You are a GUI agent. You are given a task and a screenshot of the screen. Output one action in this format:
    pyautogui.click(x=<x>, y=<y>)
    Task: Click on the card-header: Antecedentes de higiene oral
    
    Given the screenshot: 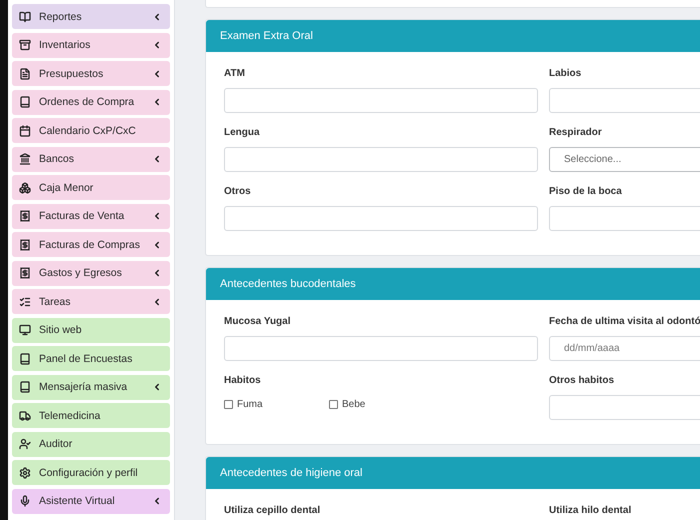 What is the action you would take?
    pyautogui.click(x=453, y=473)
    